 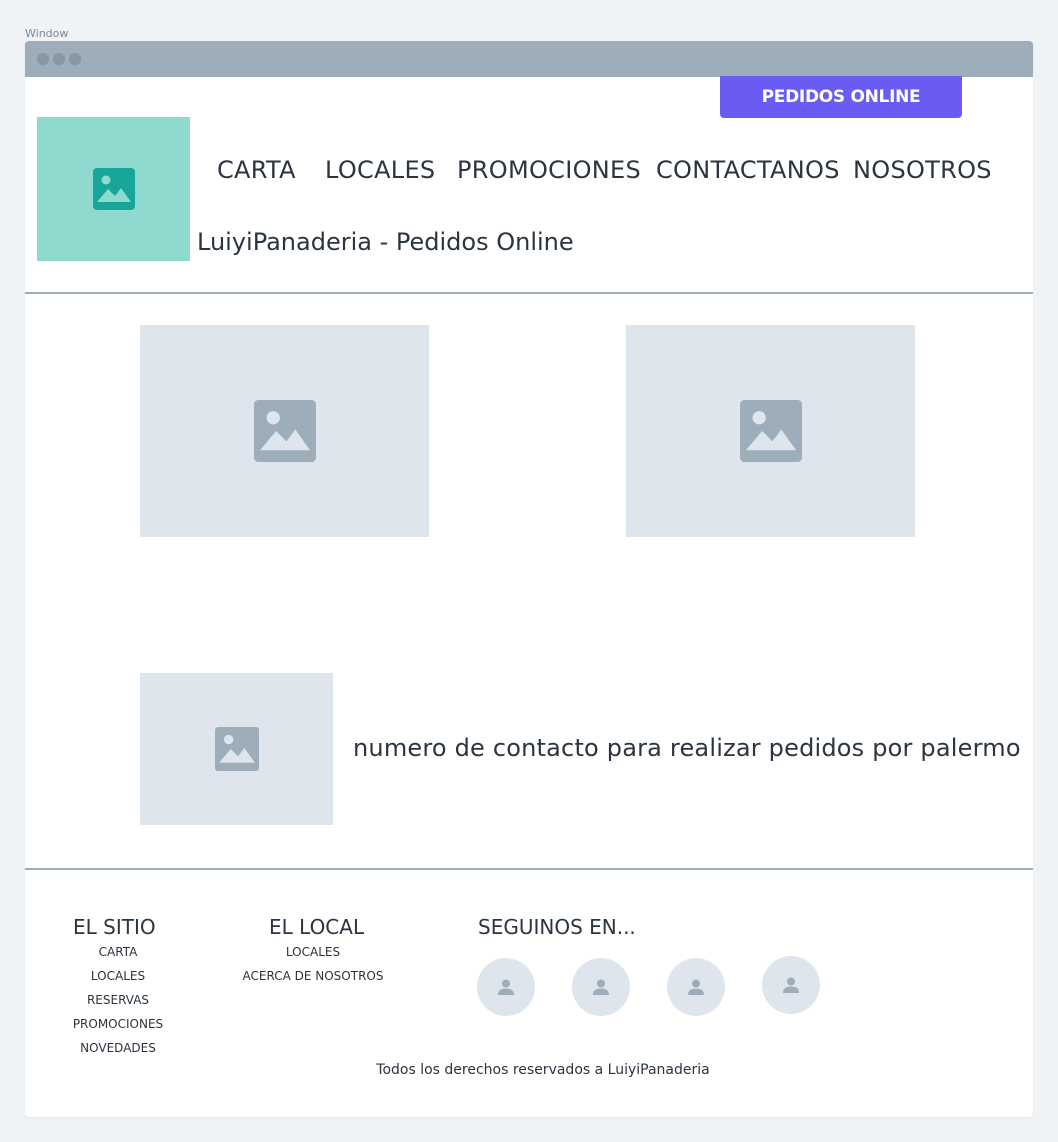 I want to click on site-title: LuiyiPanaderia - Pedidos Online, so click(x=385, y=242).